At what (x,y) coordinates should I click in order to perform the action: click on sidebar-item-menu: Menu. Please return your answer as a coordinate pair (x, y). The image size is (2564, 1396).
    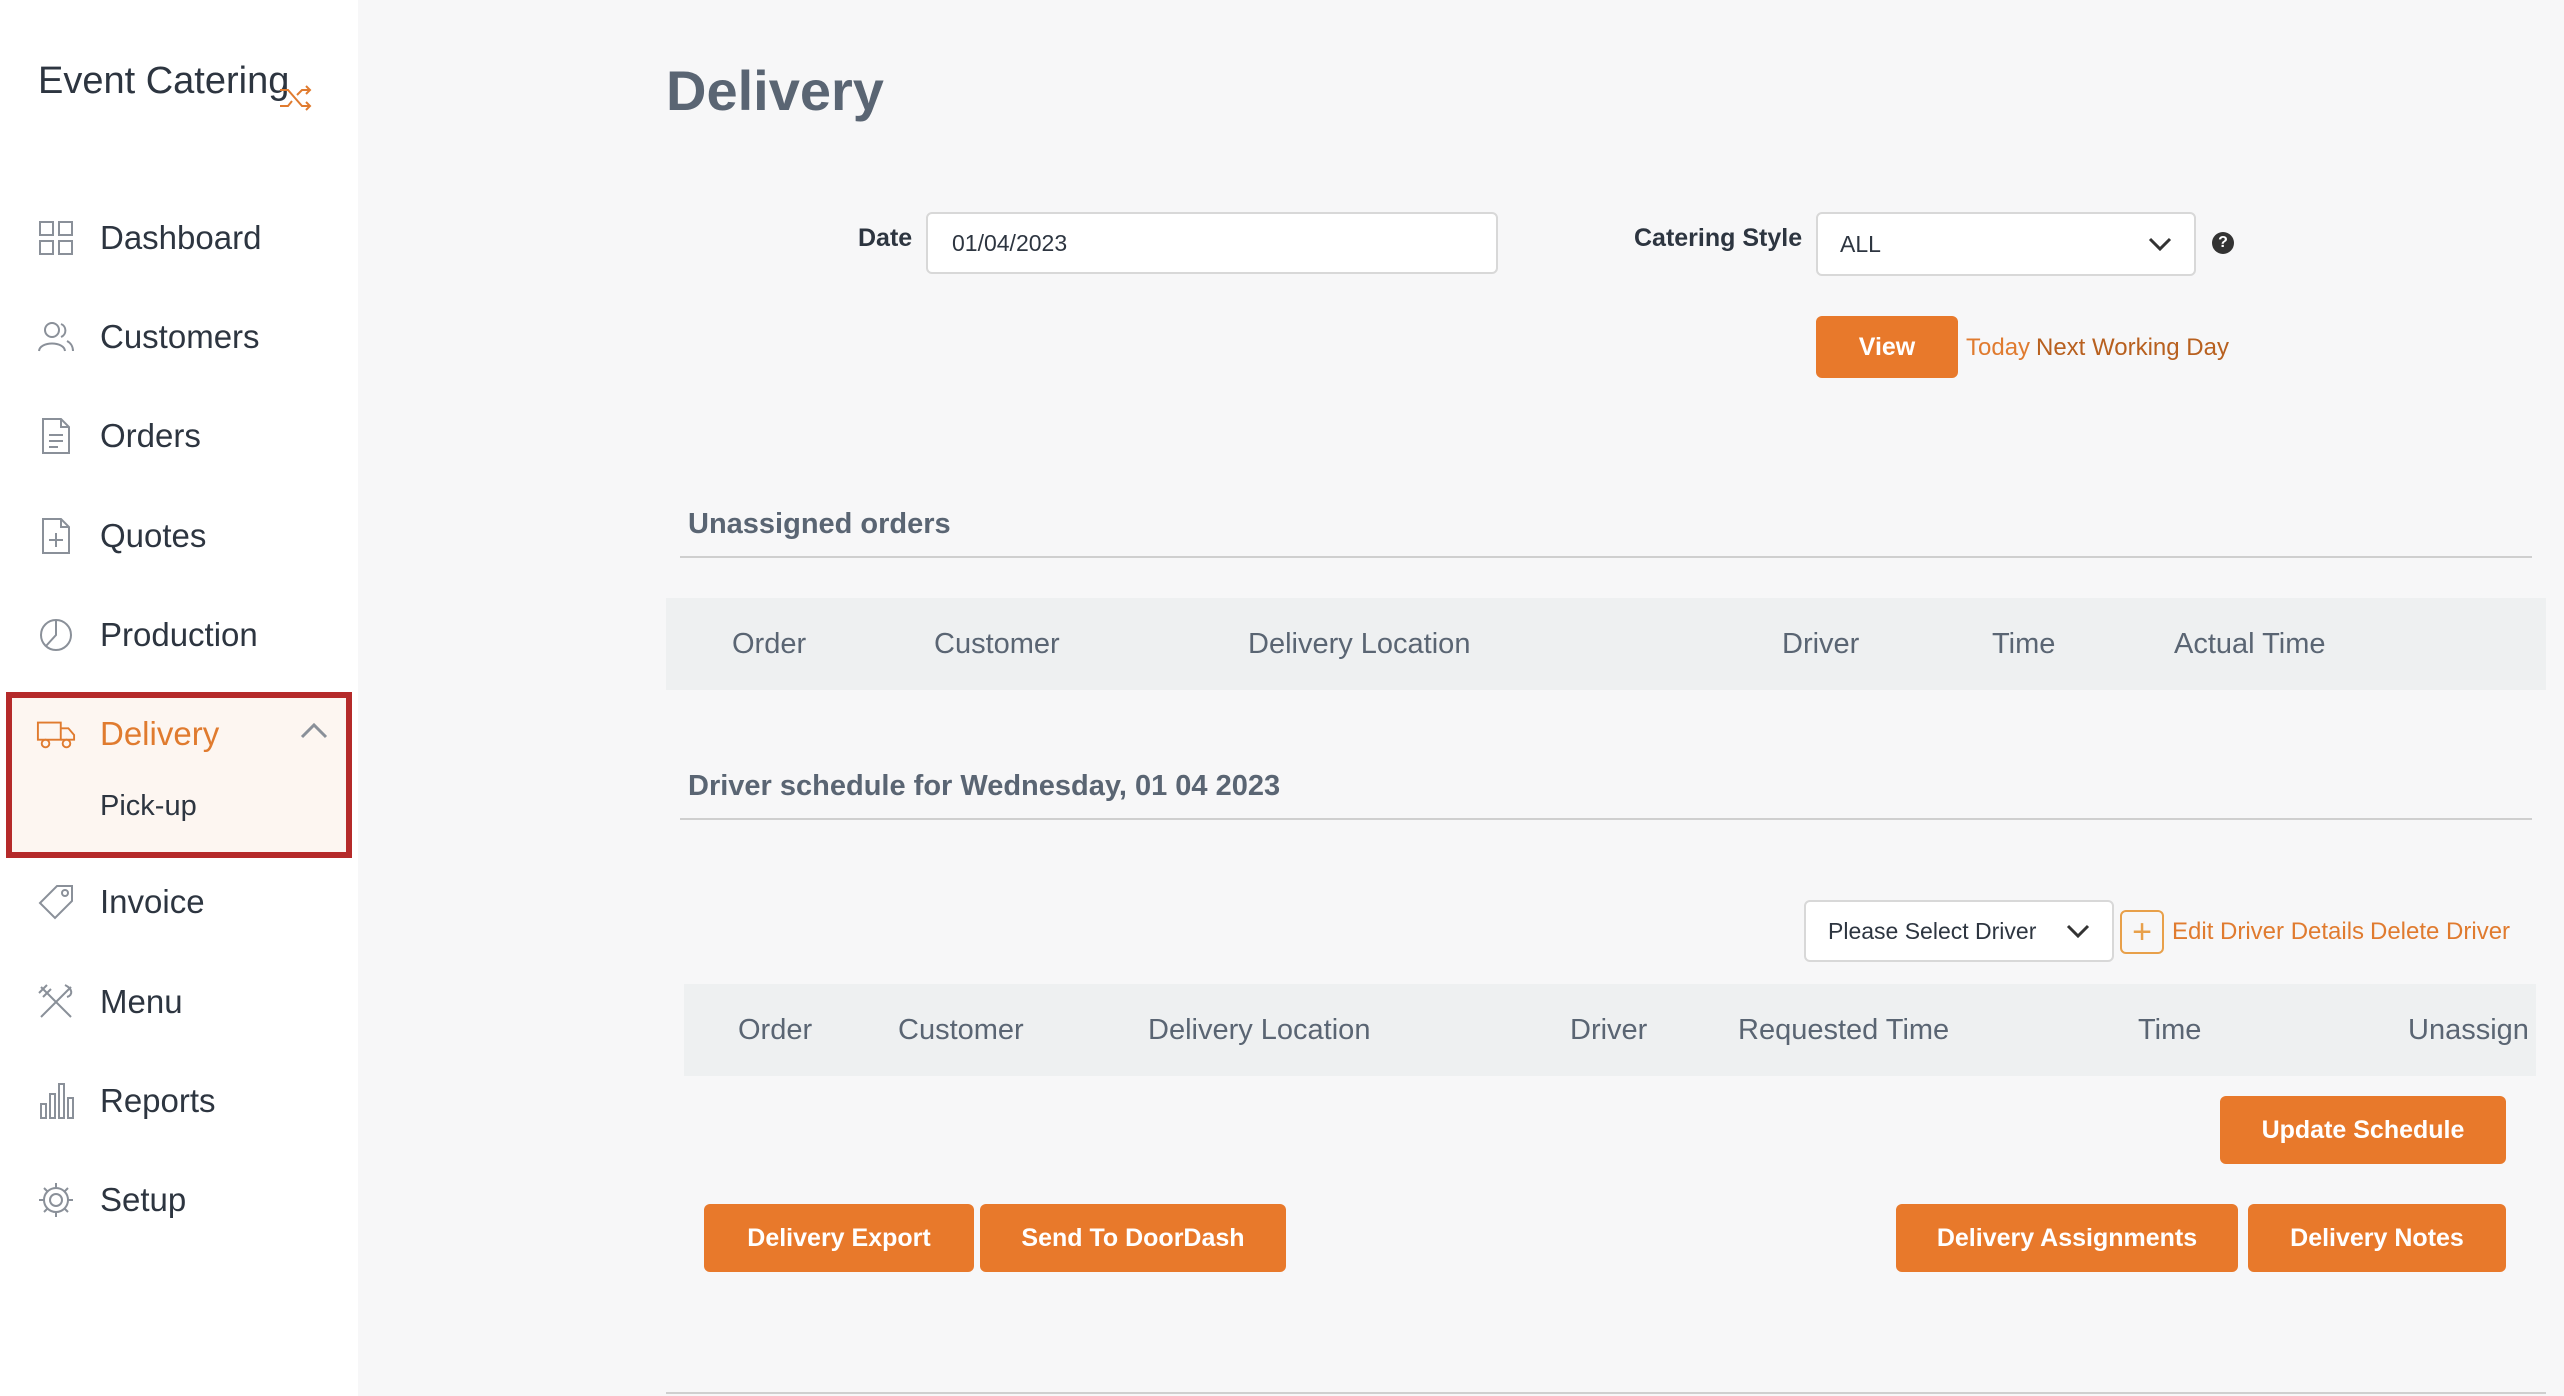
    Looking at the image, I should click on (186, 1002).